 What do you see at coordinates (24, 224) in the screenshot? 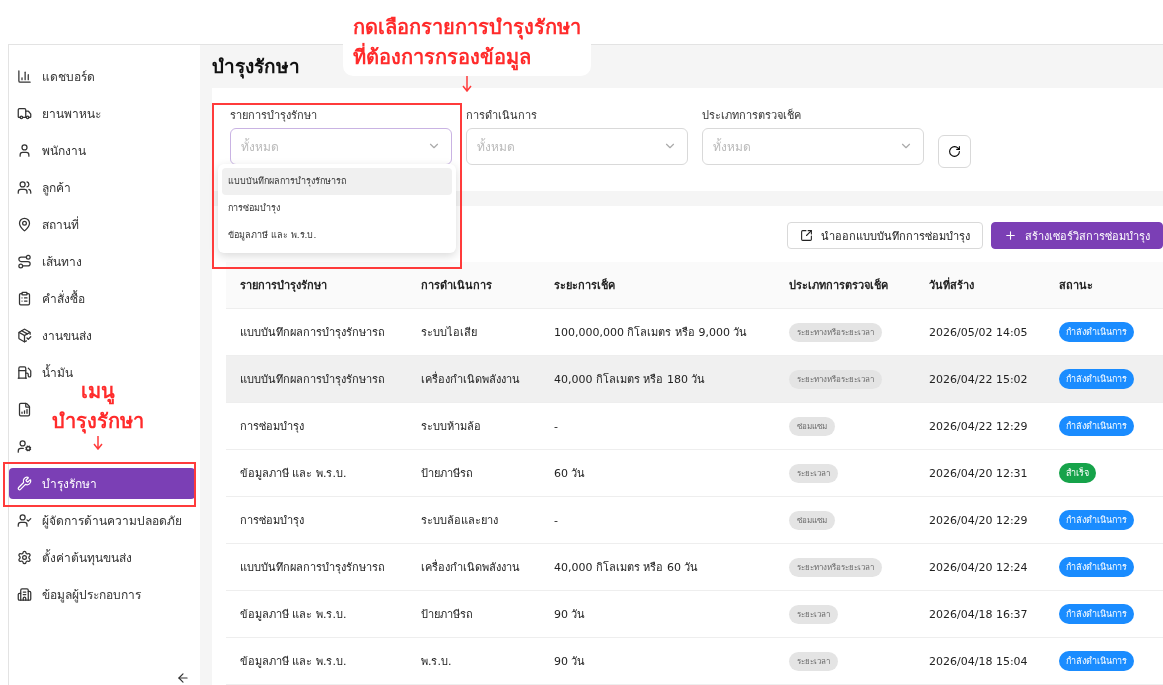
I see `map-pin-icon` at bounding box center [24, 224].